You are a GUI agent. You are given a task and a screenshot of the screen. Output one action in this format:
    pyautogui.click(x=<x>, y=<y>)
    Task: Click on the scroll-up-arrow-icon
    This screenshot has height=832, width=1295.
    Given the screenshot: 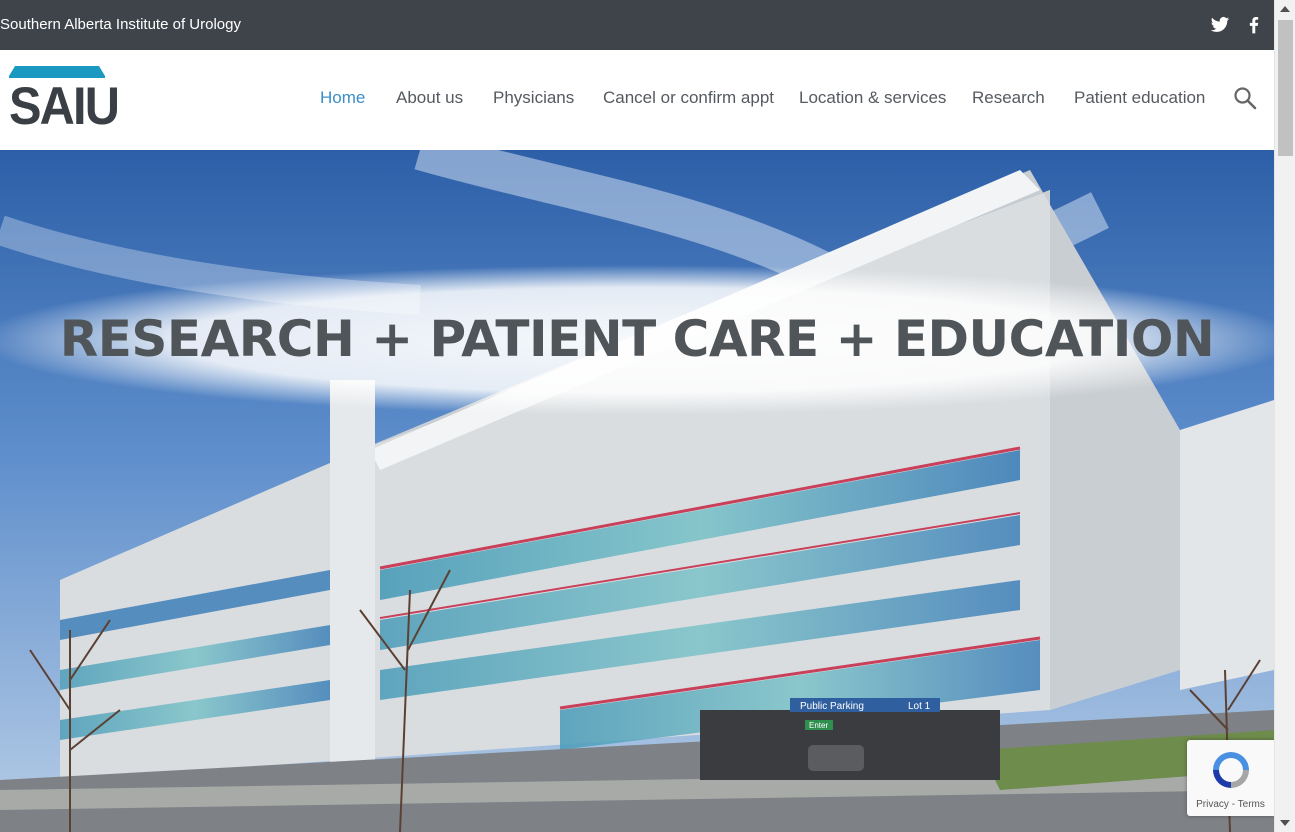 What is the action you would take?
    pyautogui.click(x=1285, y=9)
    